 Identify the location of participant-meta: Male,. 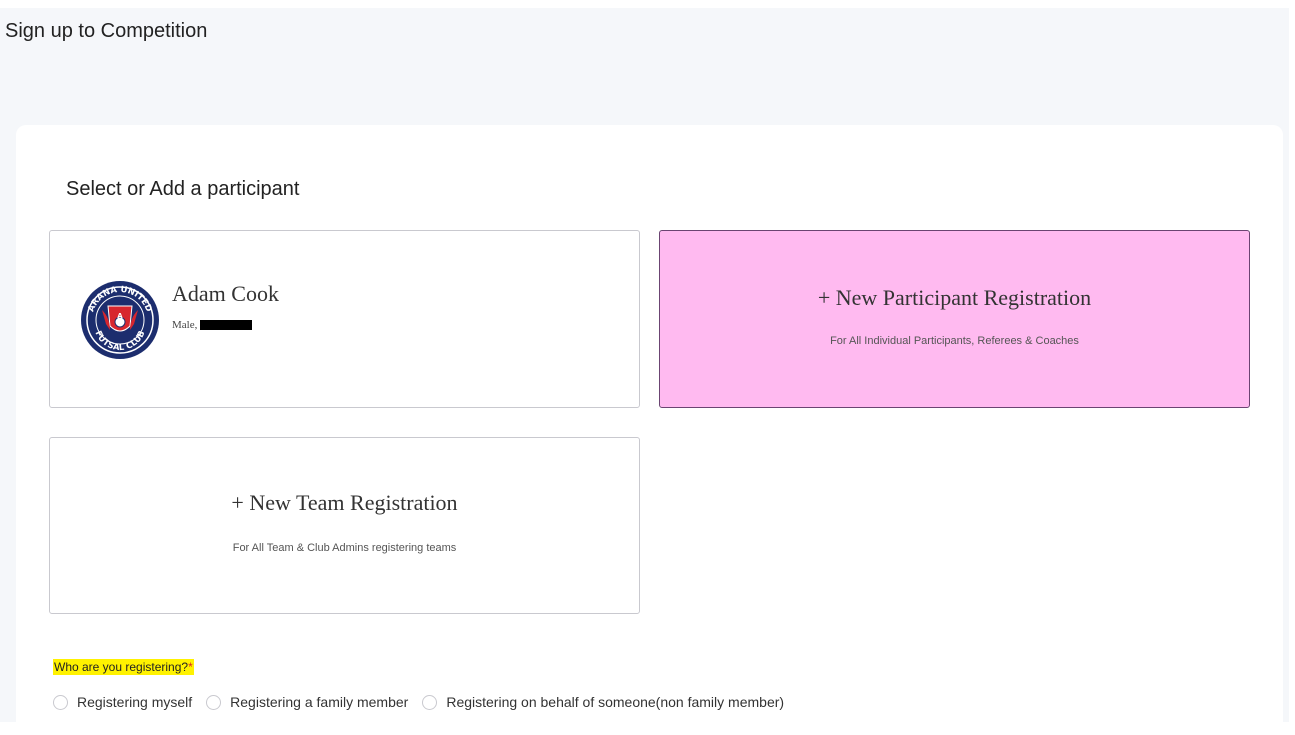
(212, 325).